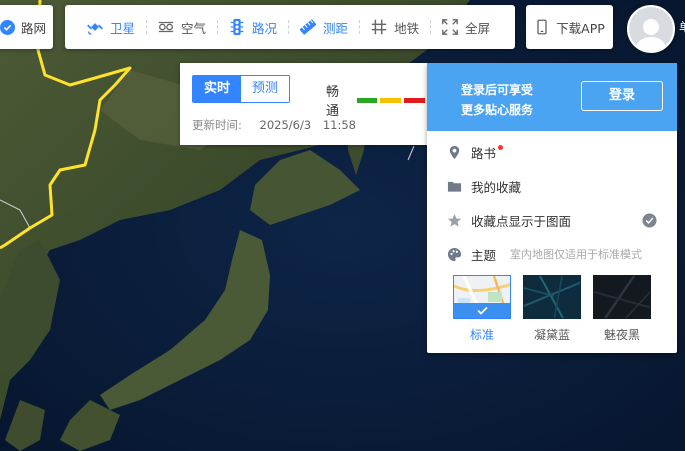 This screenshot has height=451, width=685. I want to click on download-app-button: 下载APP, so click(569, 27).